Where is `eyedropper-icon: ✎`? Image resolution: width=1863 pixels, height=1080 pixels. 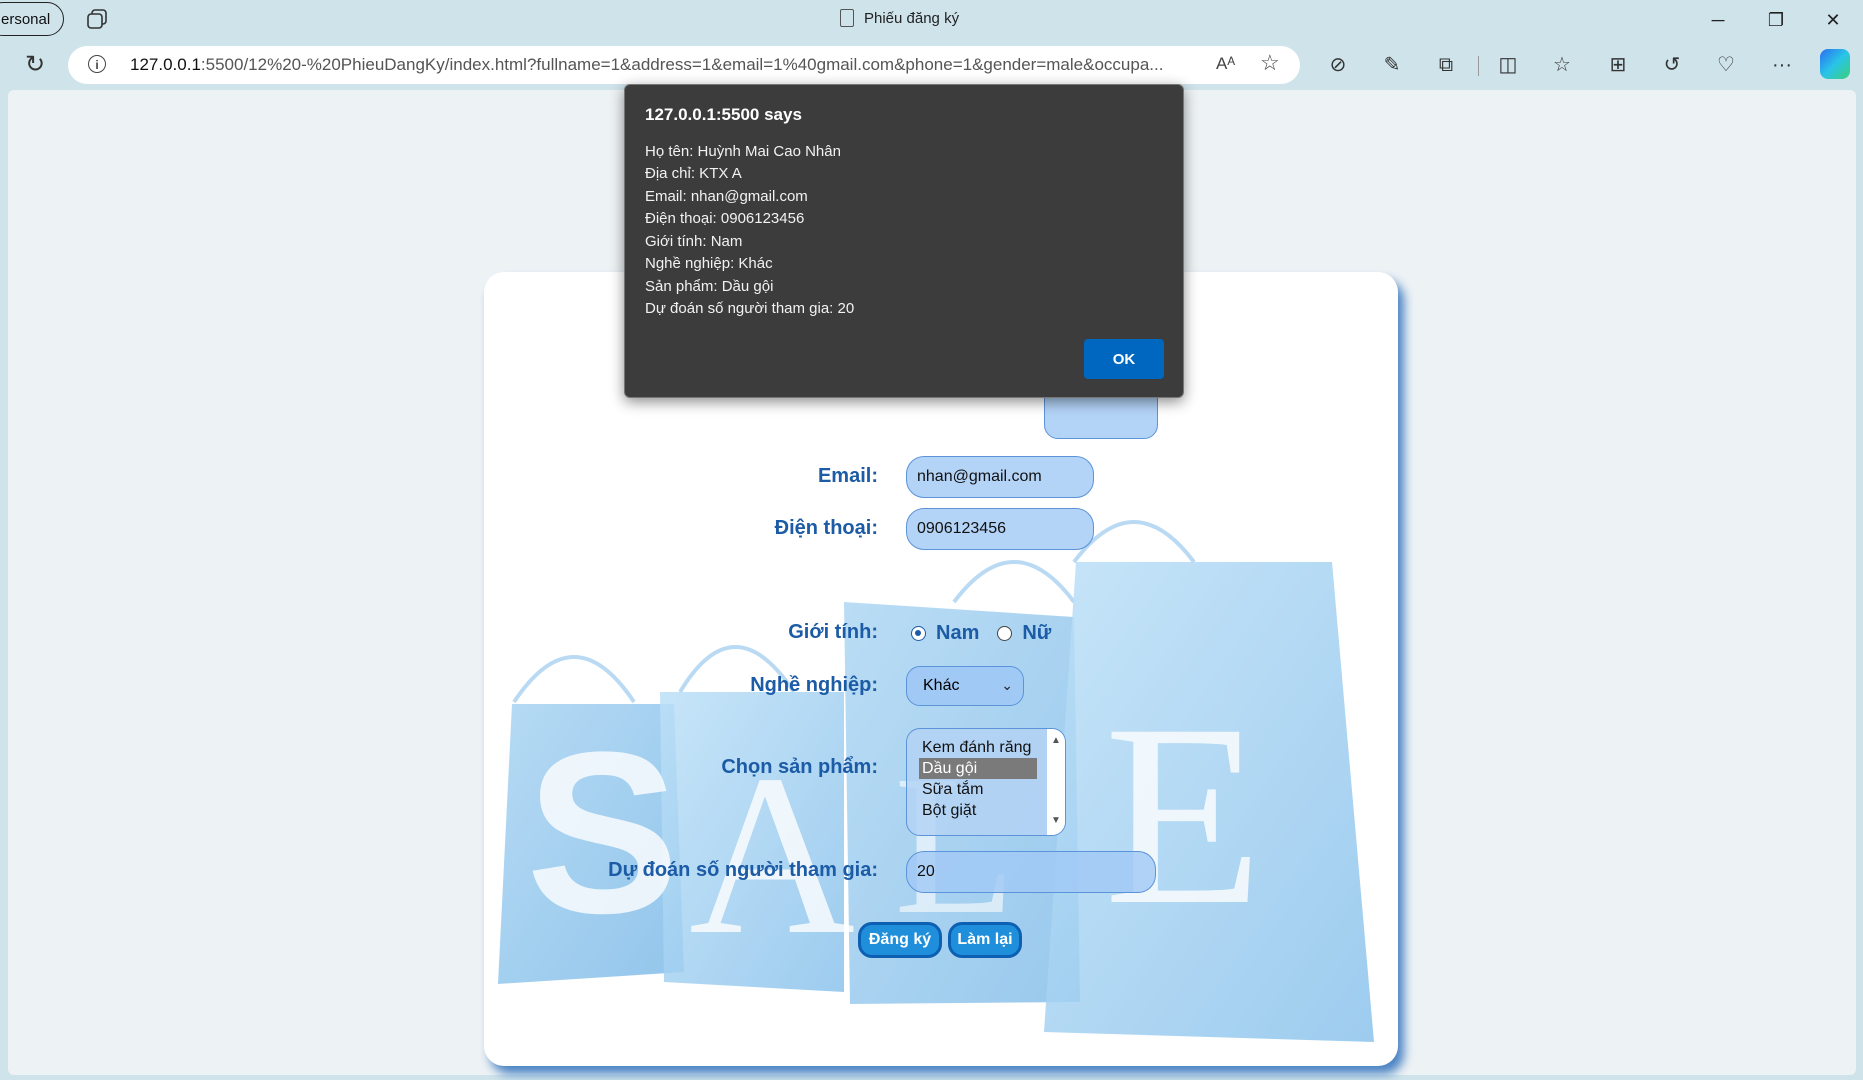
eyedropper-icon: ✎ is located at coordinates (1392, 65).